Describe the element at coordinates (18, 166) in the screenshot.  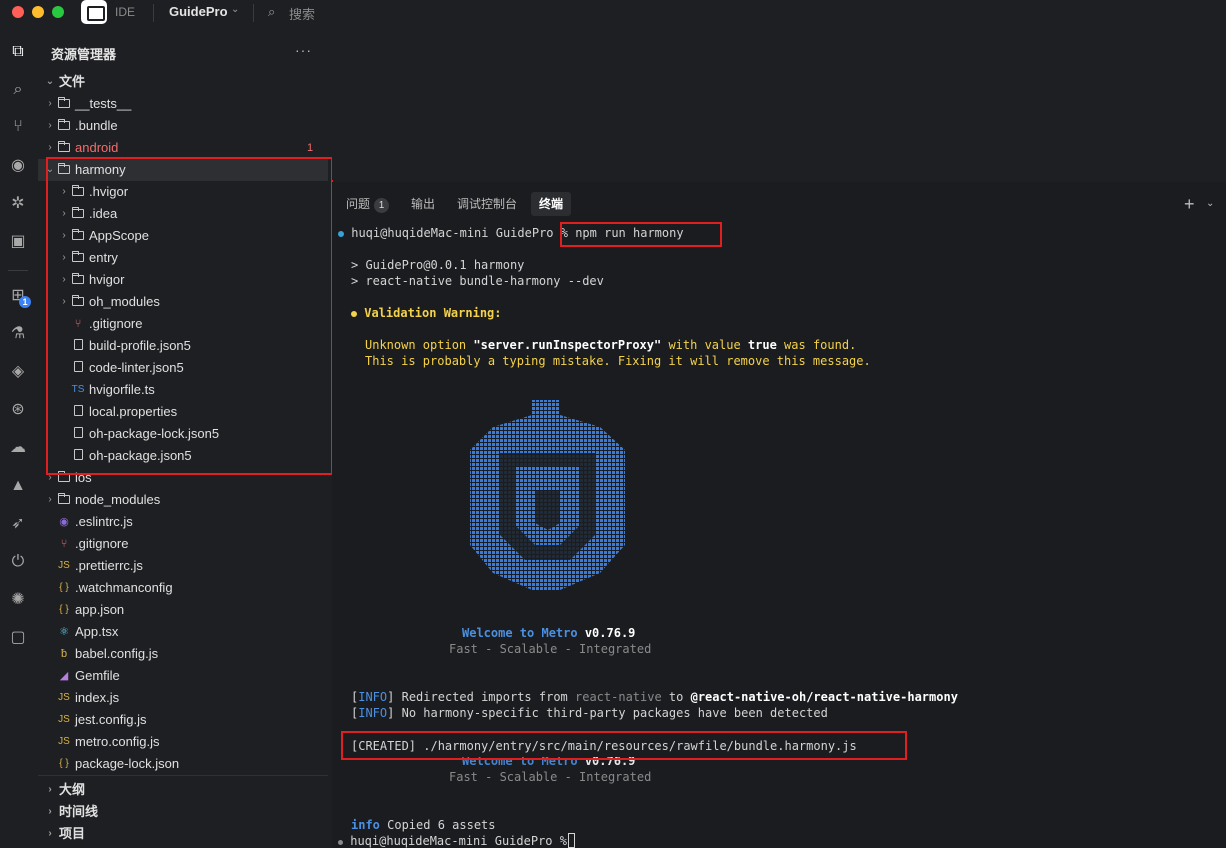
I see `eye-icon: ◉` at that location.